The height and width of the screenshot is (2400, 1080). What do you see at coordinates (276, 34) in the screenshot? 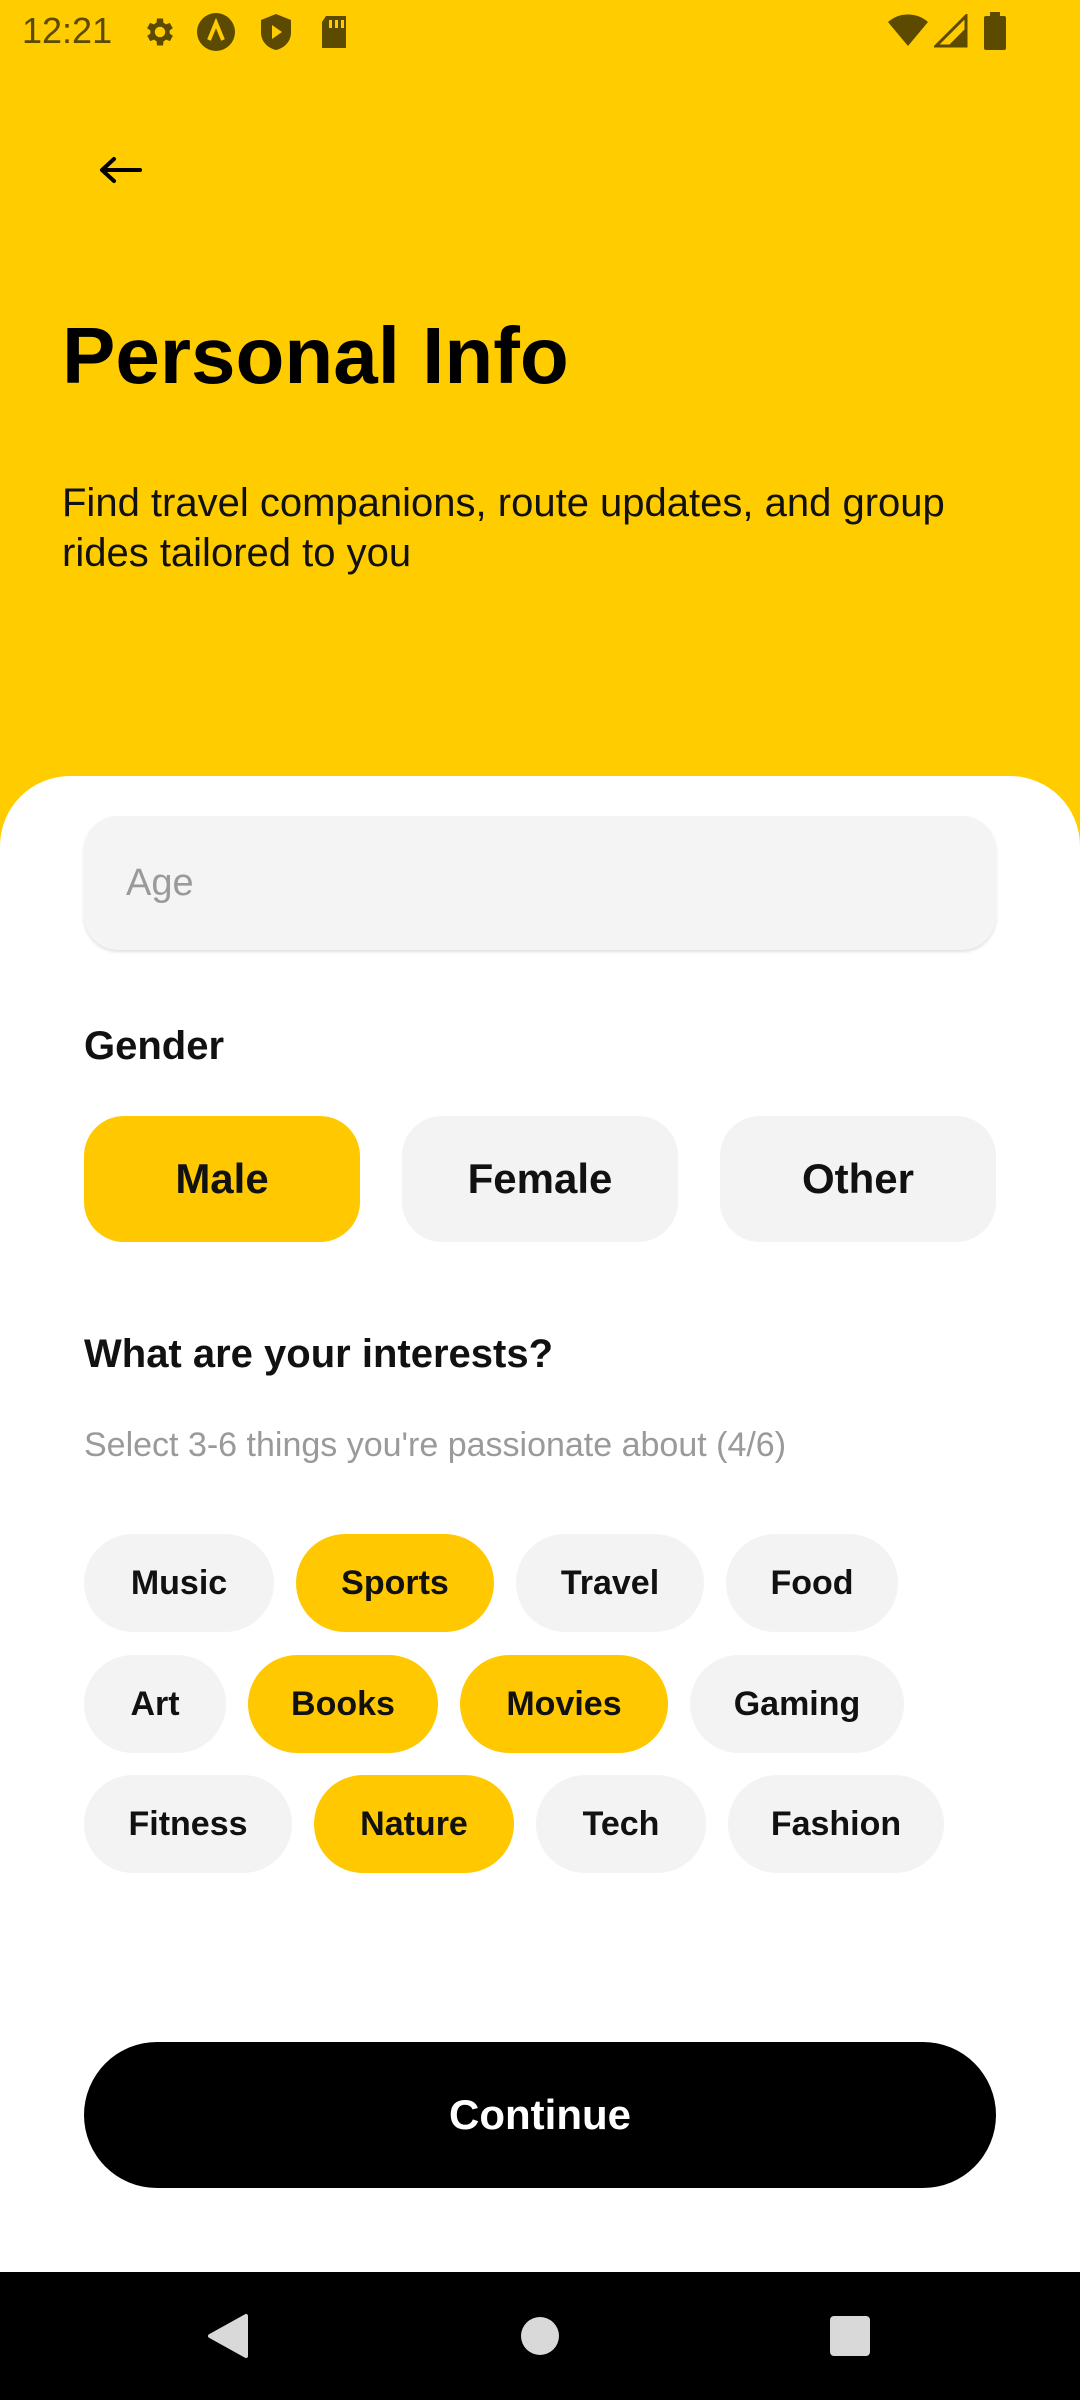
I see `shield-play-icon` at bounding box center [276, 34].